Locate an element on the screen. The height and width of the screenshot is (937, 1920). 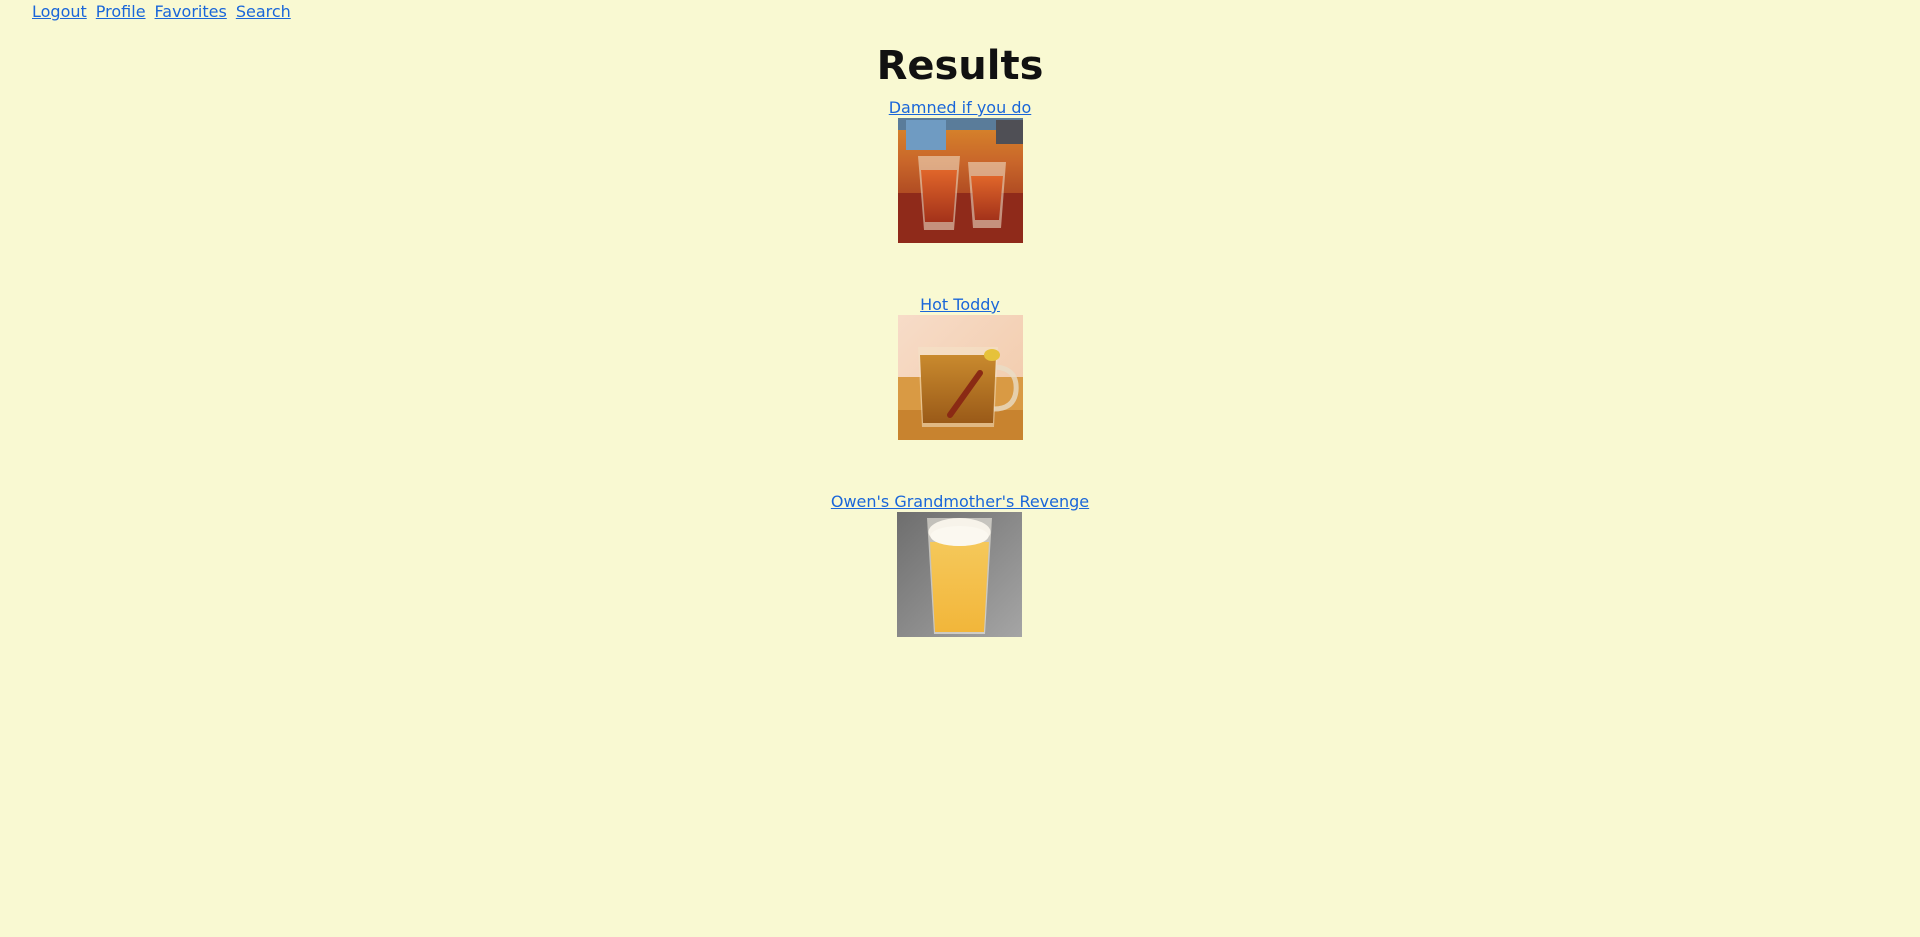
logout-link: Logout is located at coordinates (59, 12).